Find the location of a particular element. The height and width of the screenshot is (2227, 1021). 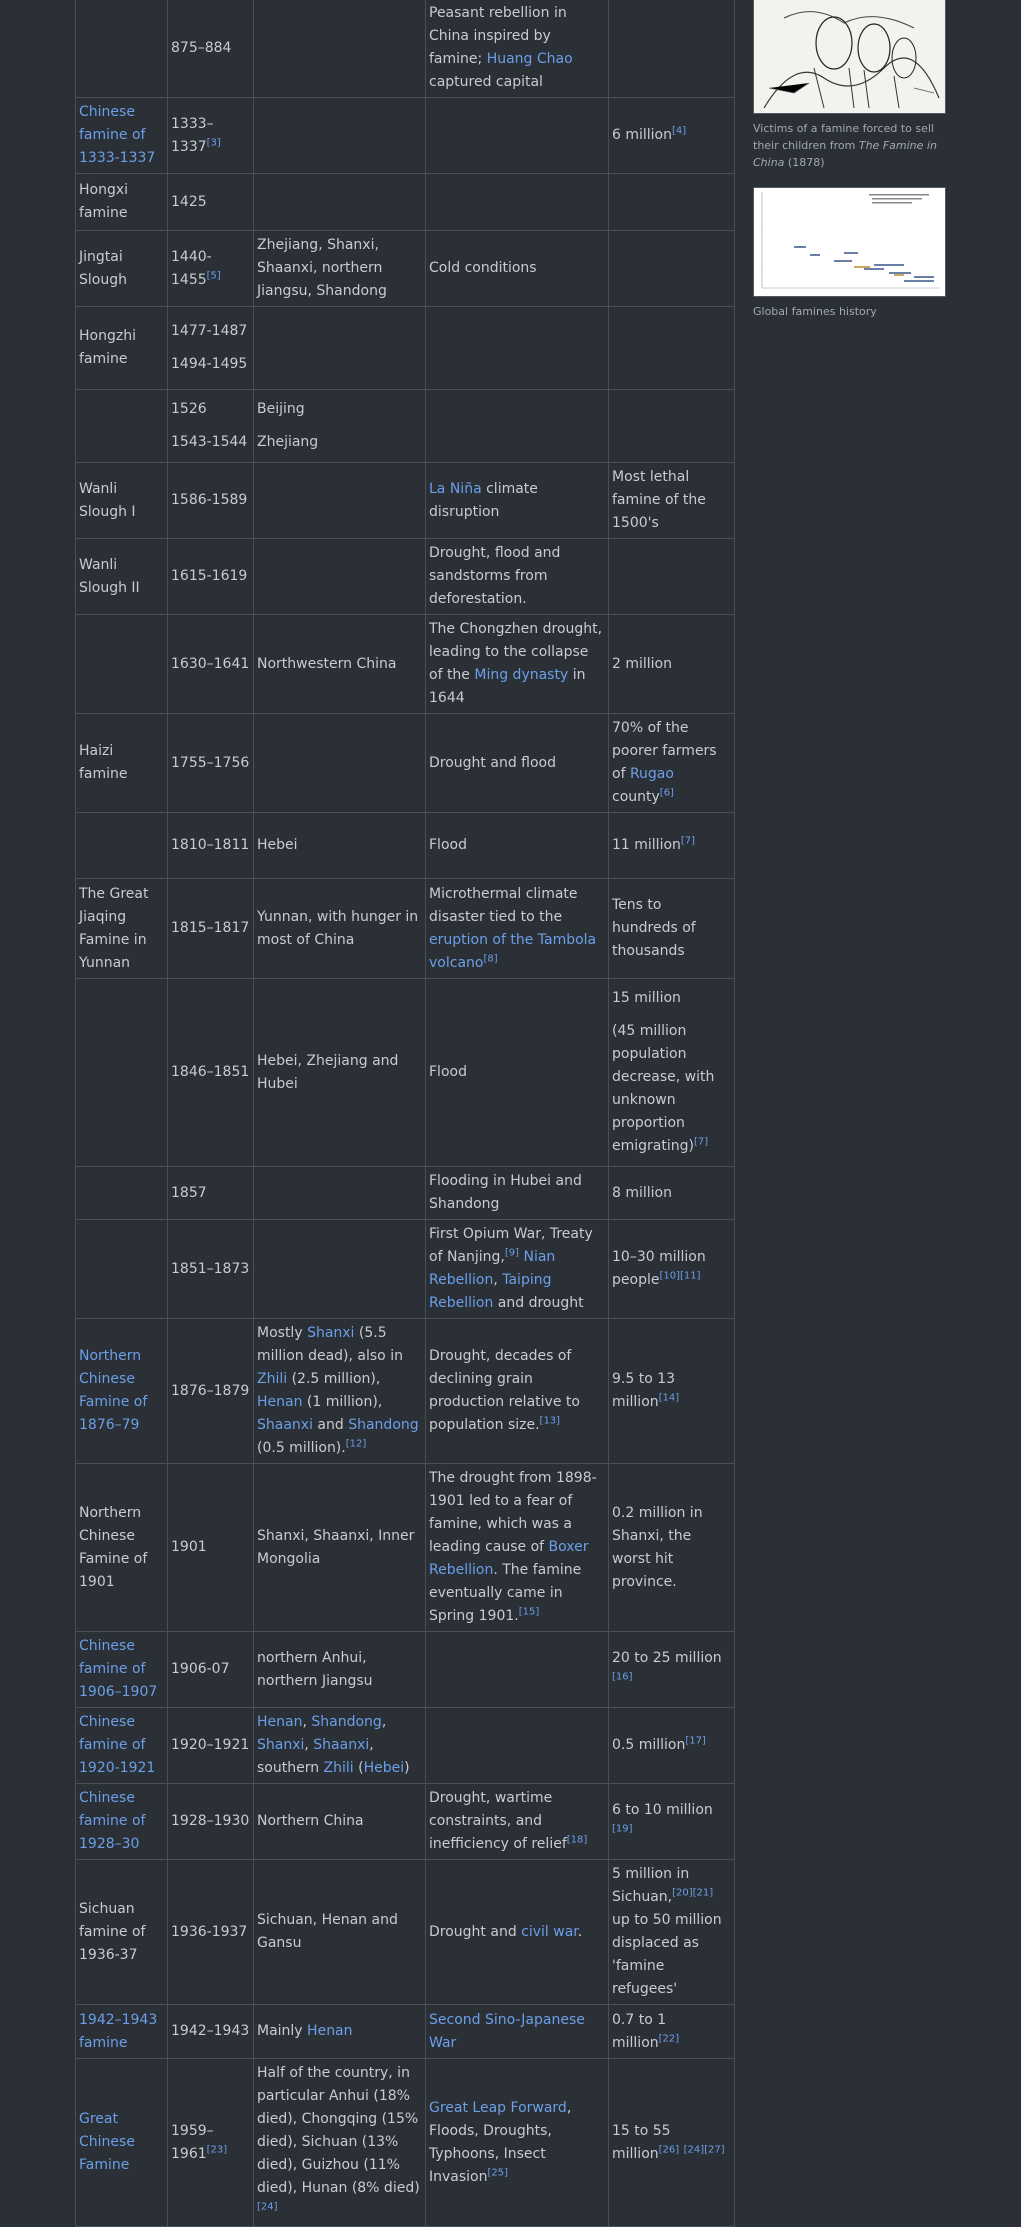

years-cell: 1920–1921 is located at coordinates (210, 1745).